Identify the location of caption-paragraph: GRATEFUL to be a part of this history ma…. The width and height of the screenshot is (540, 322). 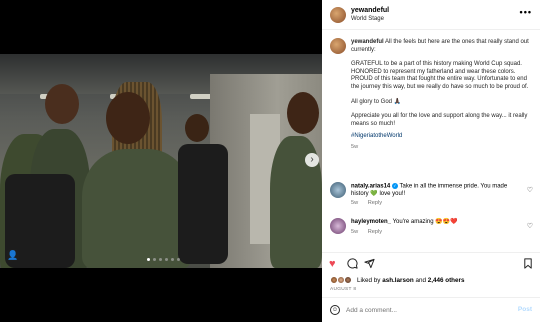
(440, 75).